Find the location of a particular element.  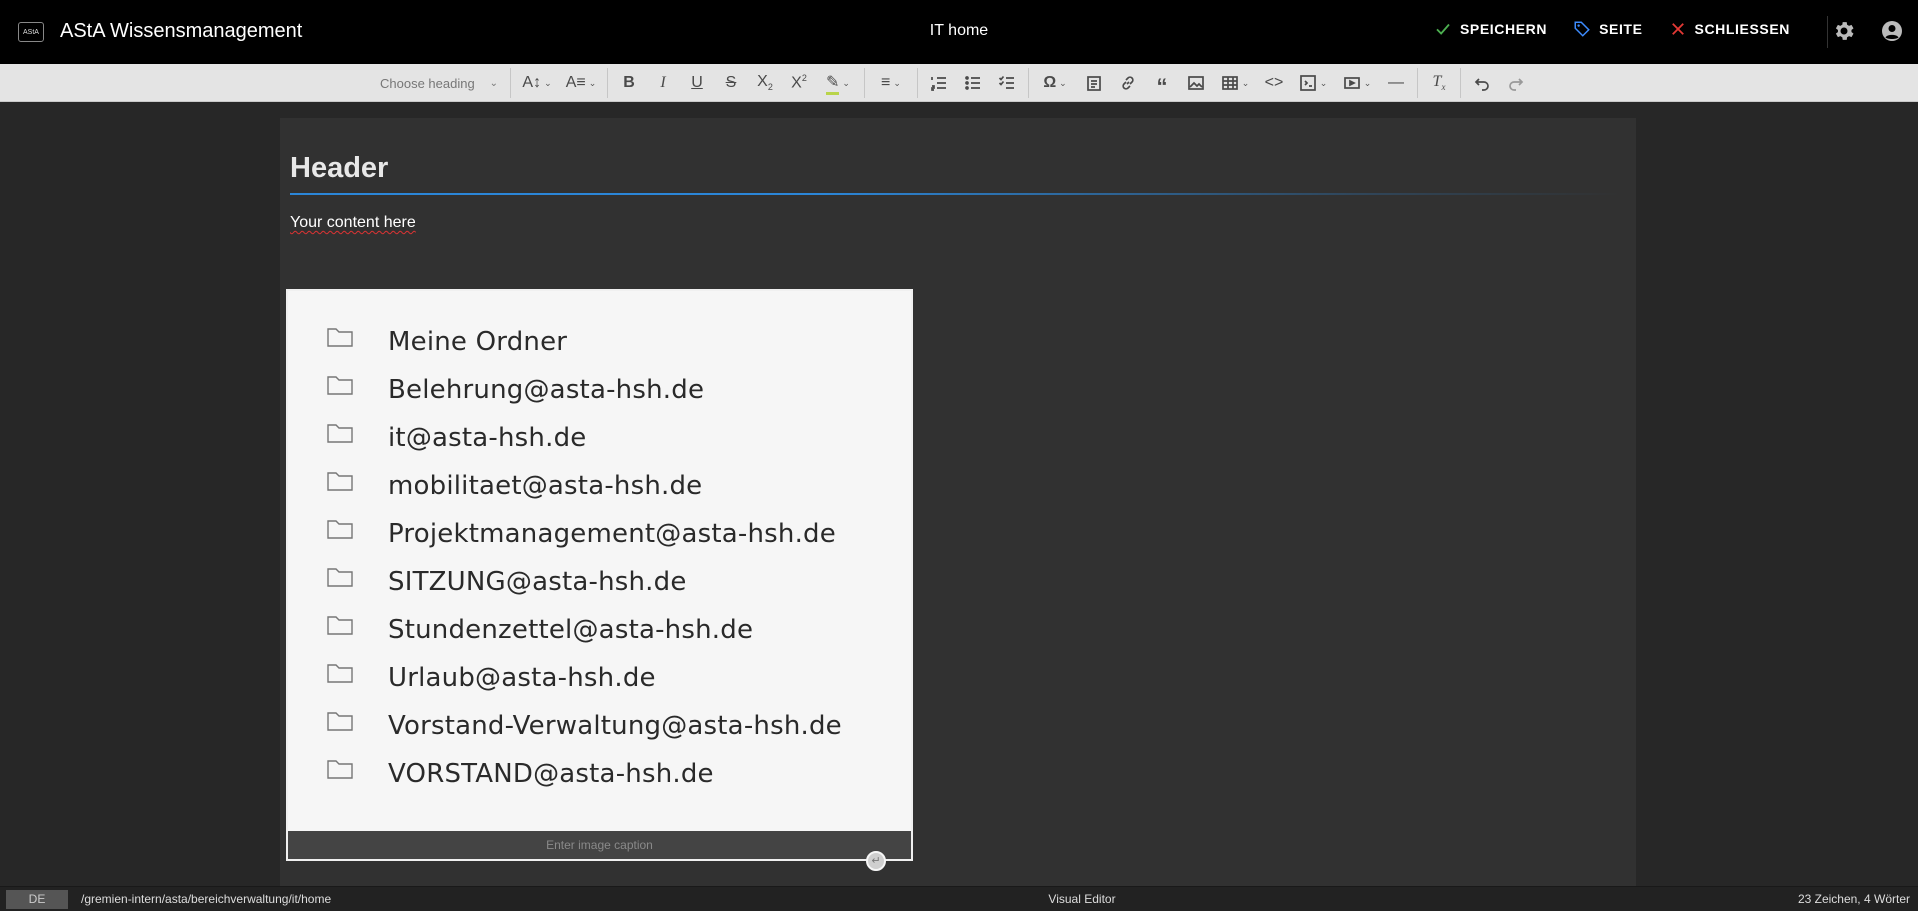

folder-row: VORSTAND@asta-hsh.de is located at coordinates (599, 771).